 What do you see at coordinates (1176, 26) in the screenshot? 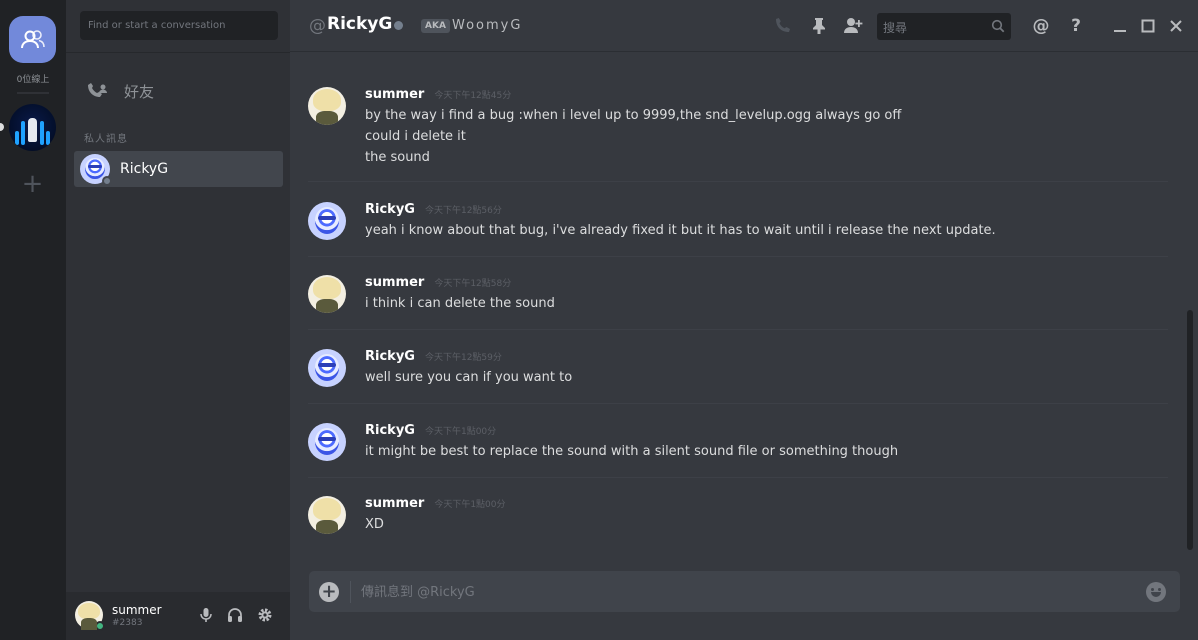
I see `close-icon` at bounding box center [1176, 26].